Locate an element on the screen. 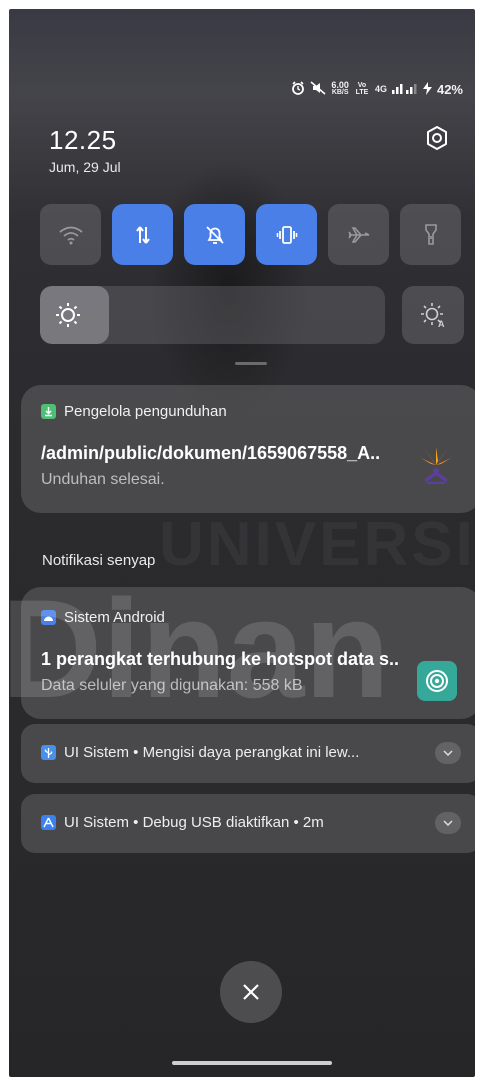 This screenshot has height=1077, width=483. usb-debug-notification: UI Sistem • Debug USB diaktifkan • 2m is located at coordinates (248, 823).